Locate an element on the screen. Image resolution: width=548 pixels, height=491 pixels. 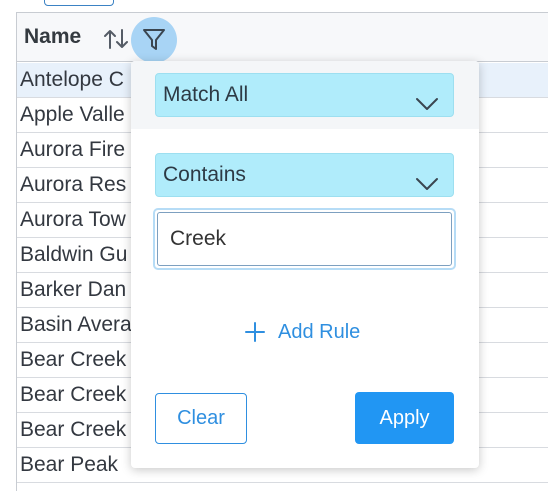
top-toolbar-strip is located at coordinates (274, 6).